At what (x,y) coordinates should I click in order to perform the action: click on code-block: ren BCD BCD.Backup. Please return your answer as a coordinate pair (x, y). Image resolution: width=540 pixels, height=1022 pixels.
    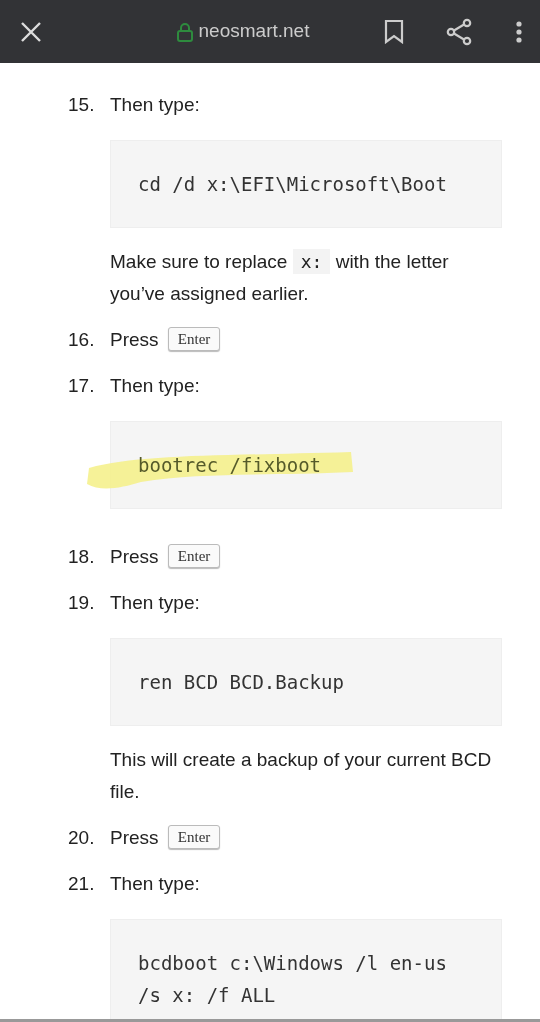
    Looking at the image, I should click on (306, 682).